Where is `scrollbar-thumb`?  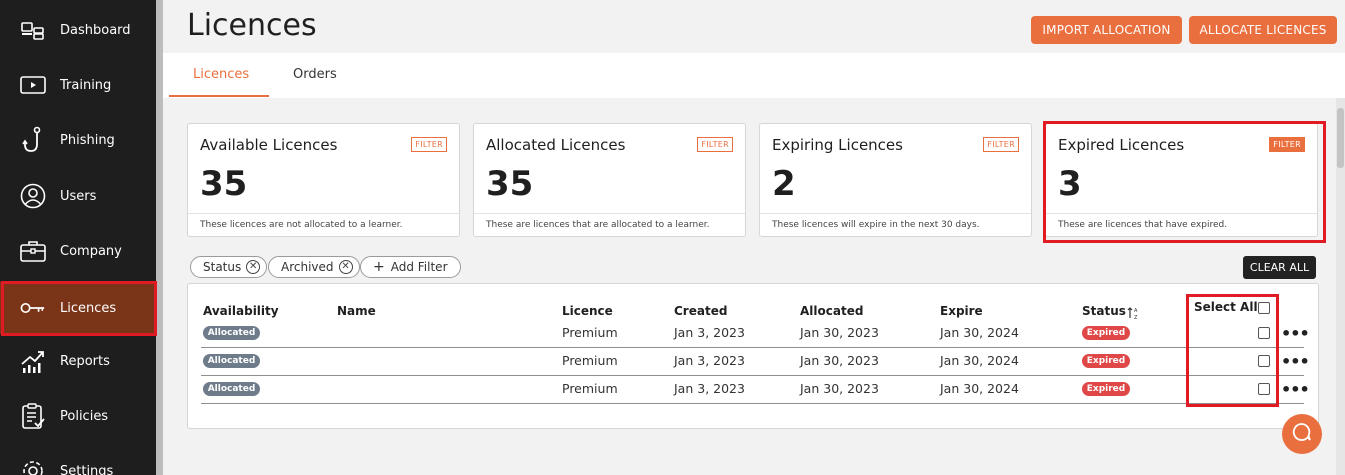 scrollbar-thumb is located at coordinates (1340, 138).